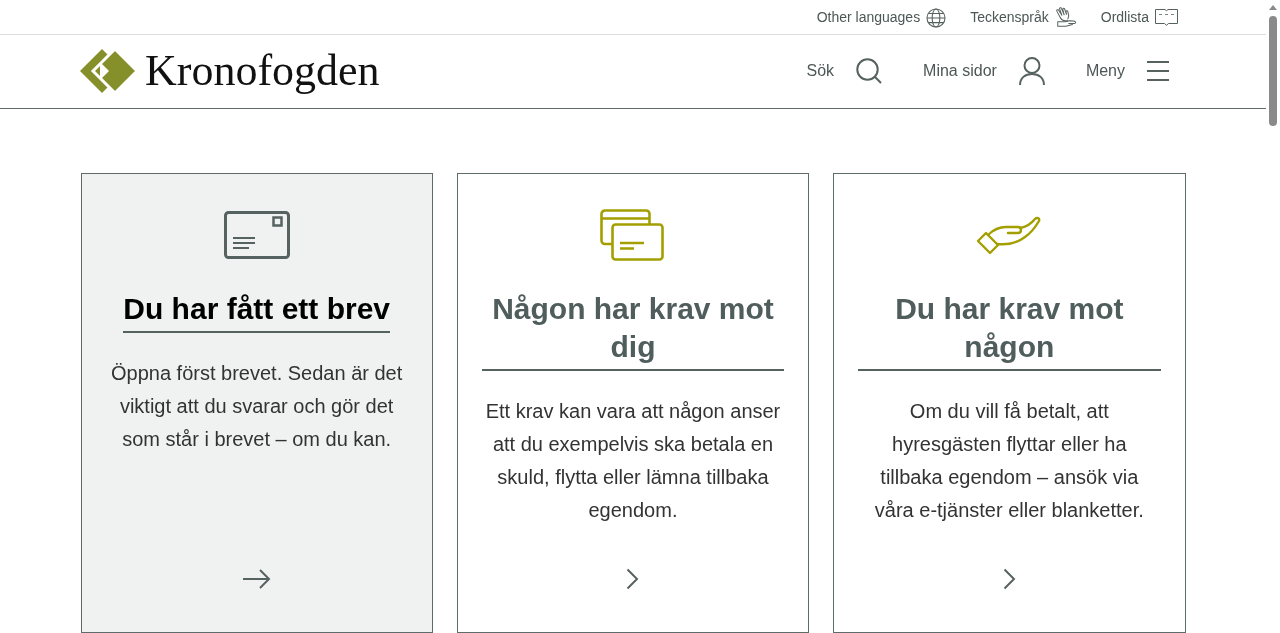 This screenshot has width=1280, height=633. I want to click on utility-link: Ordlista, so click(1139, 18).